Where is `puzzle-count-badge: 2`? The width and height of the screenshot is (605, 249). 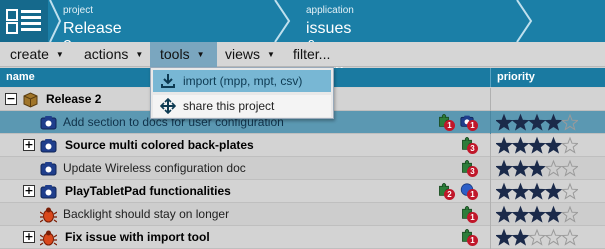
puzzle-count-badge: 2 is located at coordinates (446, 192).